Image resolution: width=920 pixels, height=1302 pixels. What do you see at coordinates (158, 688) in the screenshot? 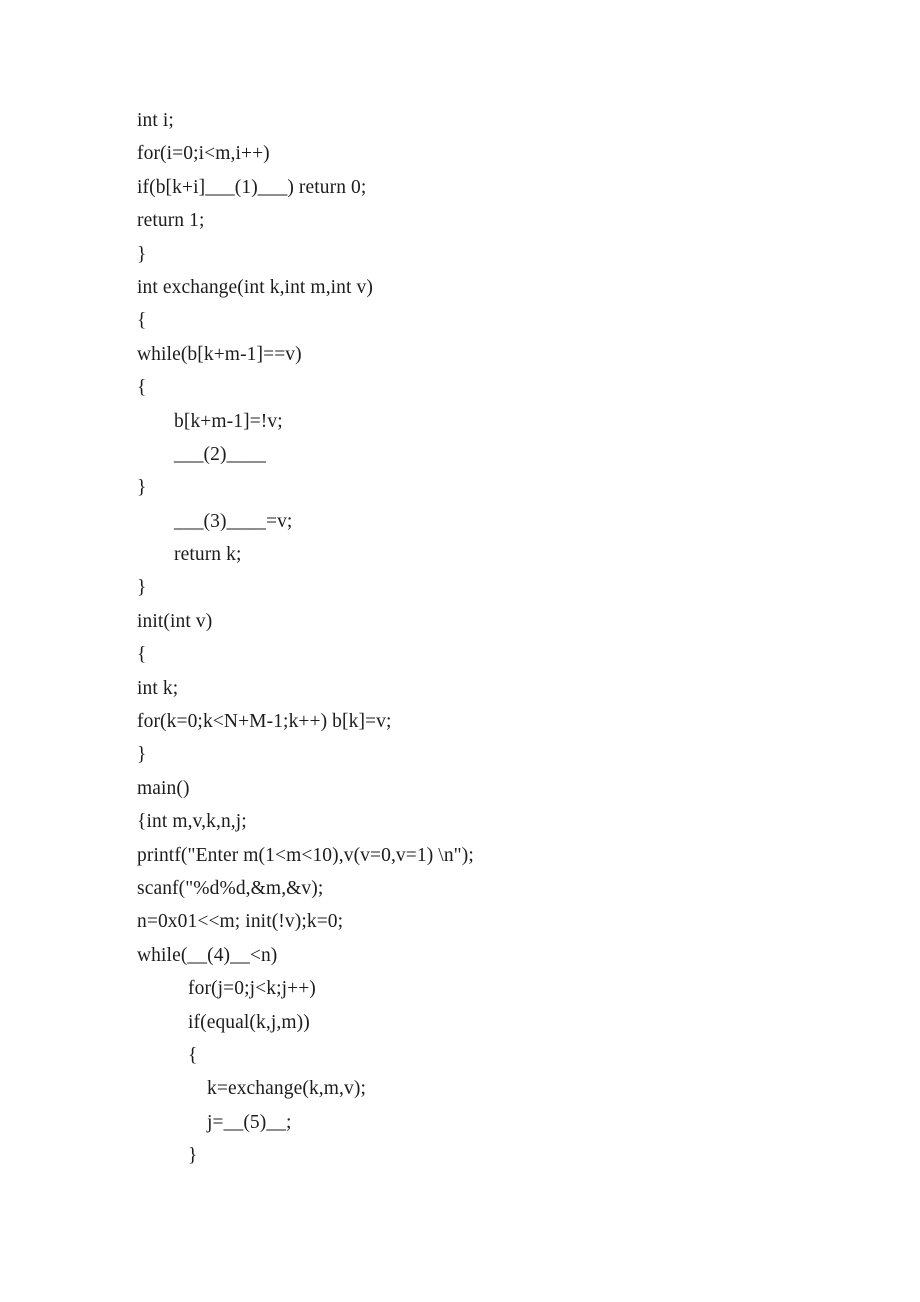
I see `code-line: int k;` at bounding box center [158, 688].